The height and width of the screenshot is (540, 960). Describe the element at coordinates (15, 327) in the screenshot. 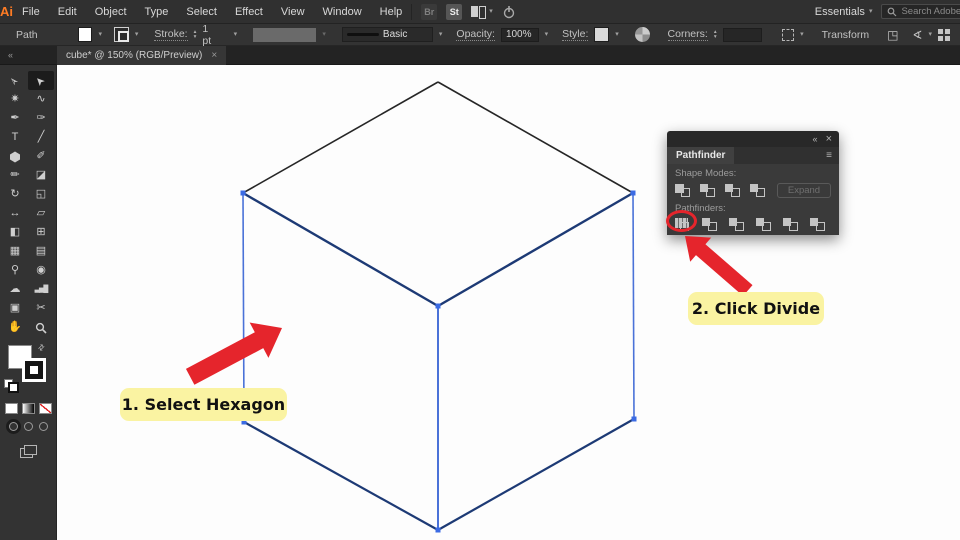

I see `hand-tool: ✋` at that location.